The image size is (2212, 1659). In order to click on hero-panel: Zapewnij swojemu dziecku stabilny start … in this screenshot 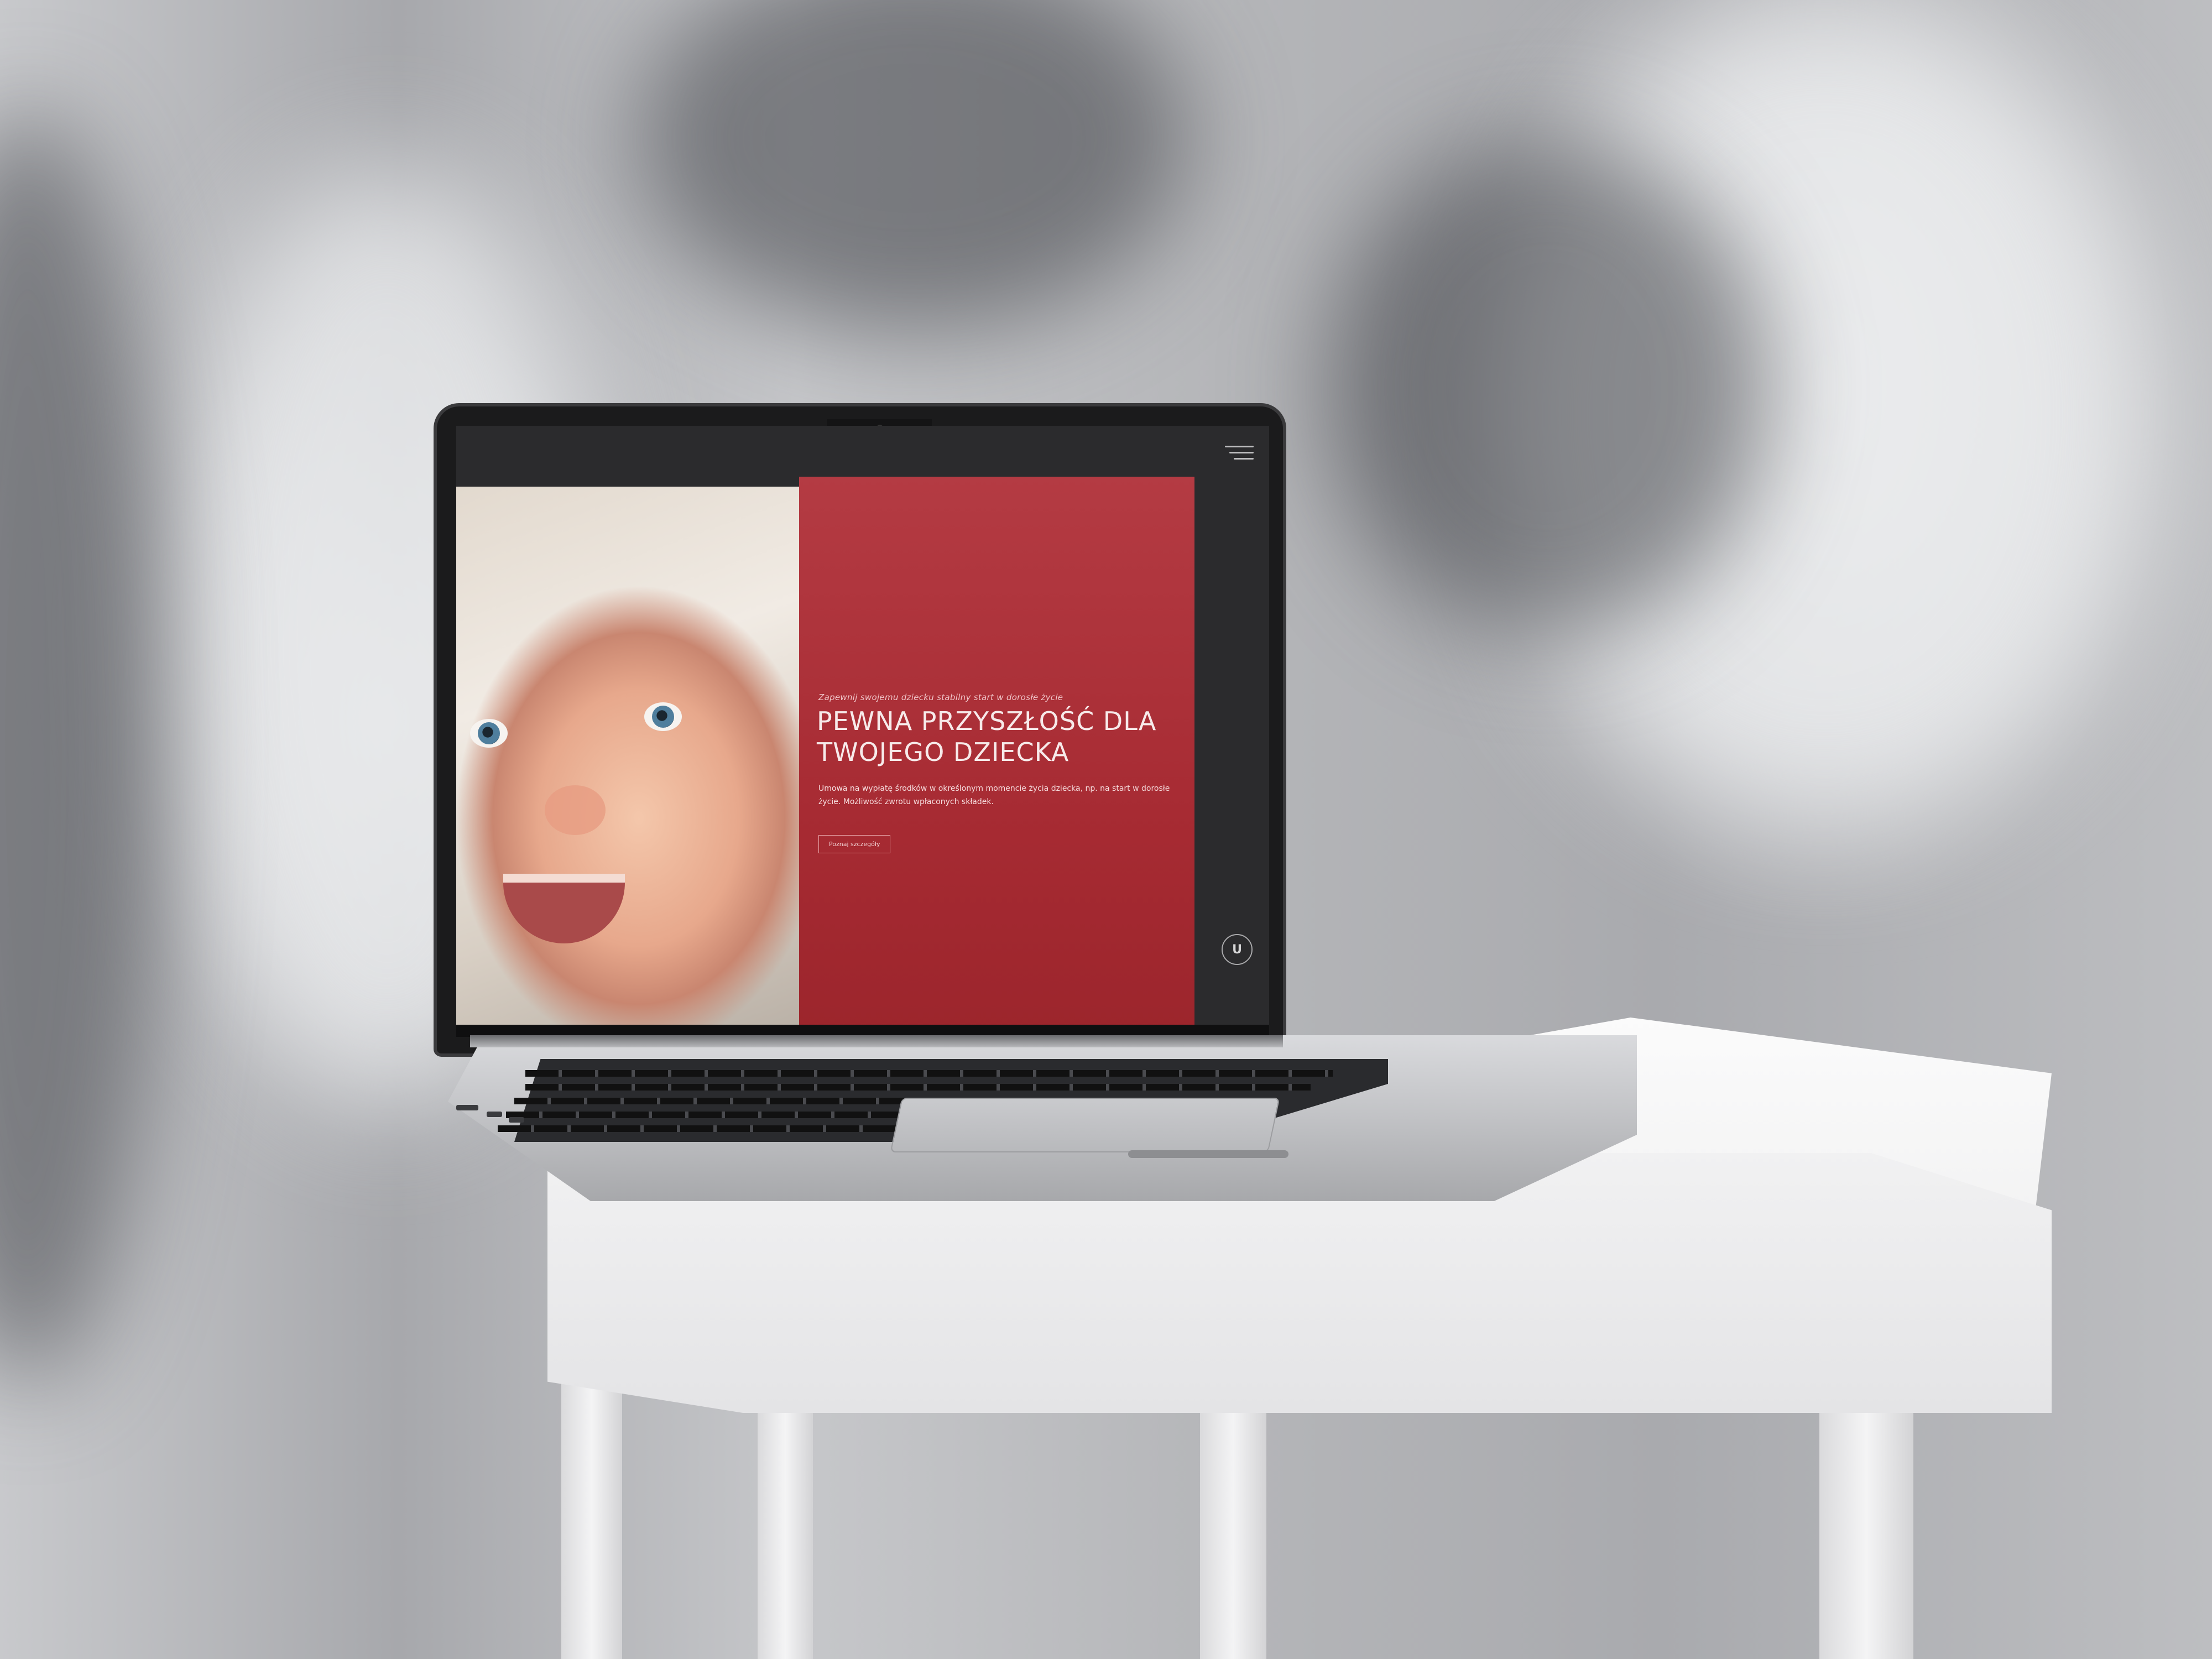, I will do `click(997, 756)`.